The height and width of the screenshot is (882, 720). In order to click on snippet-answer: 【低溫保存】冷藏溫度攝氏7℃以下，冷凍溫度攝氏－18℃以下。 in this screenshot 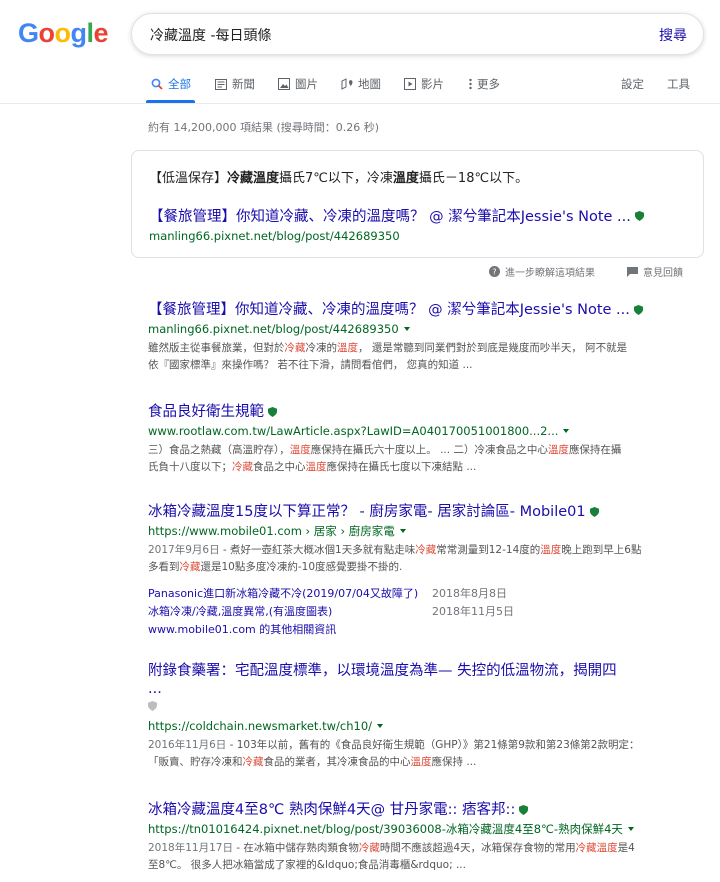, I will do `click(338, 176)`.